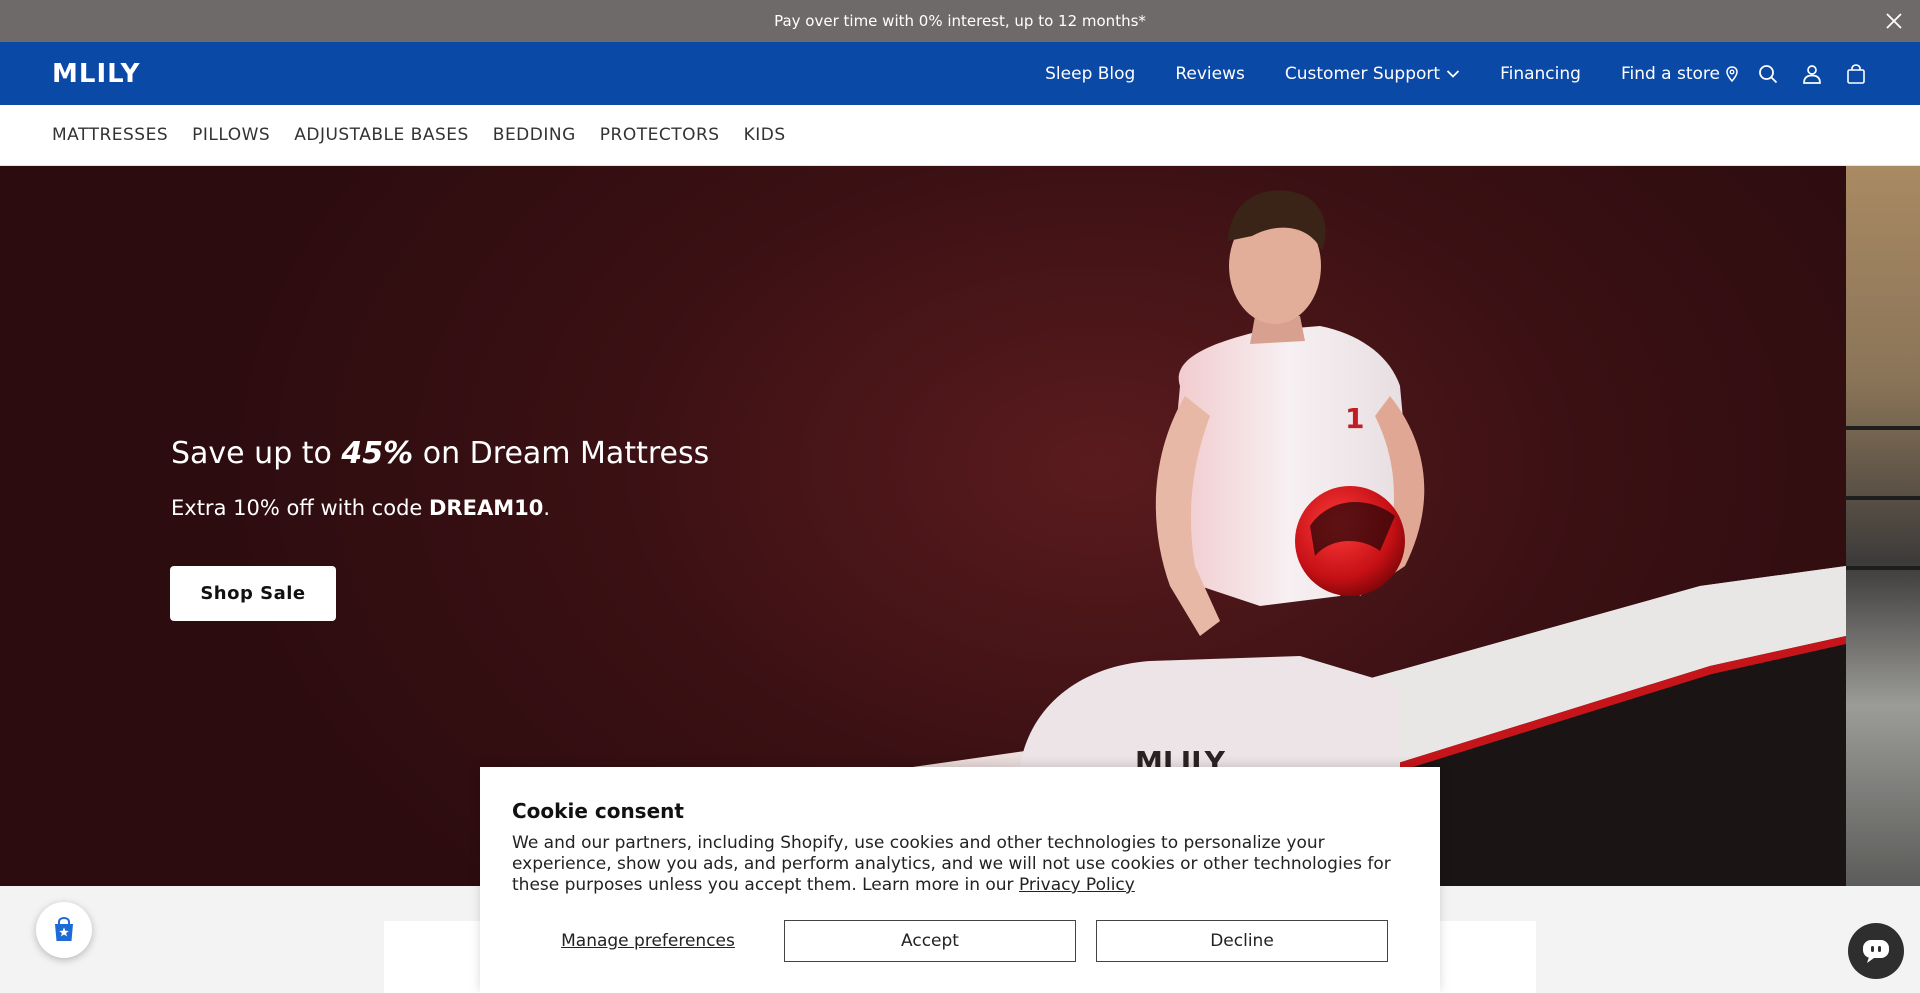 The image size is (1920, 993). I want to click on nav-find-a-store: Find a store, so click(1679, 74).